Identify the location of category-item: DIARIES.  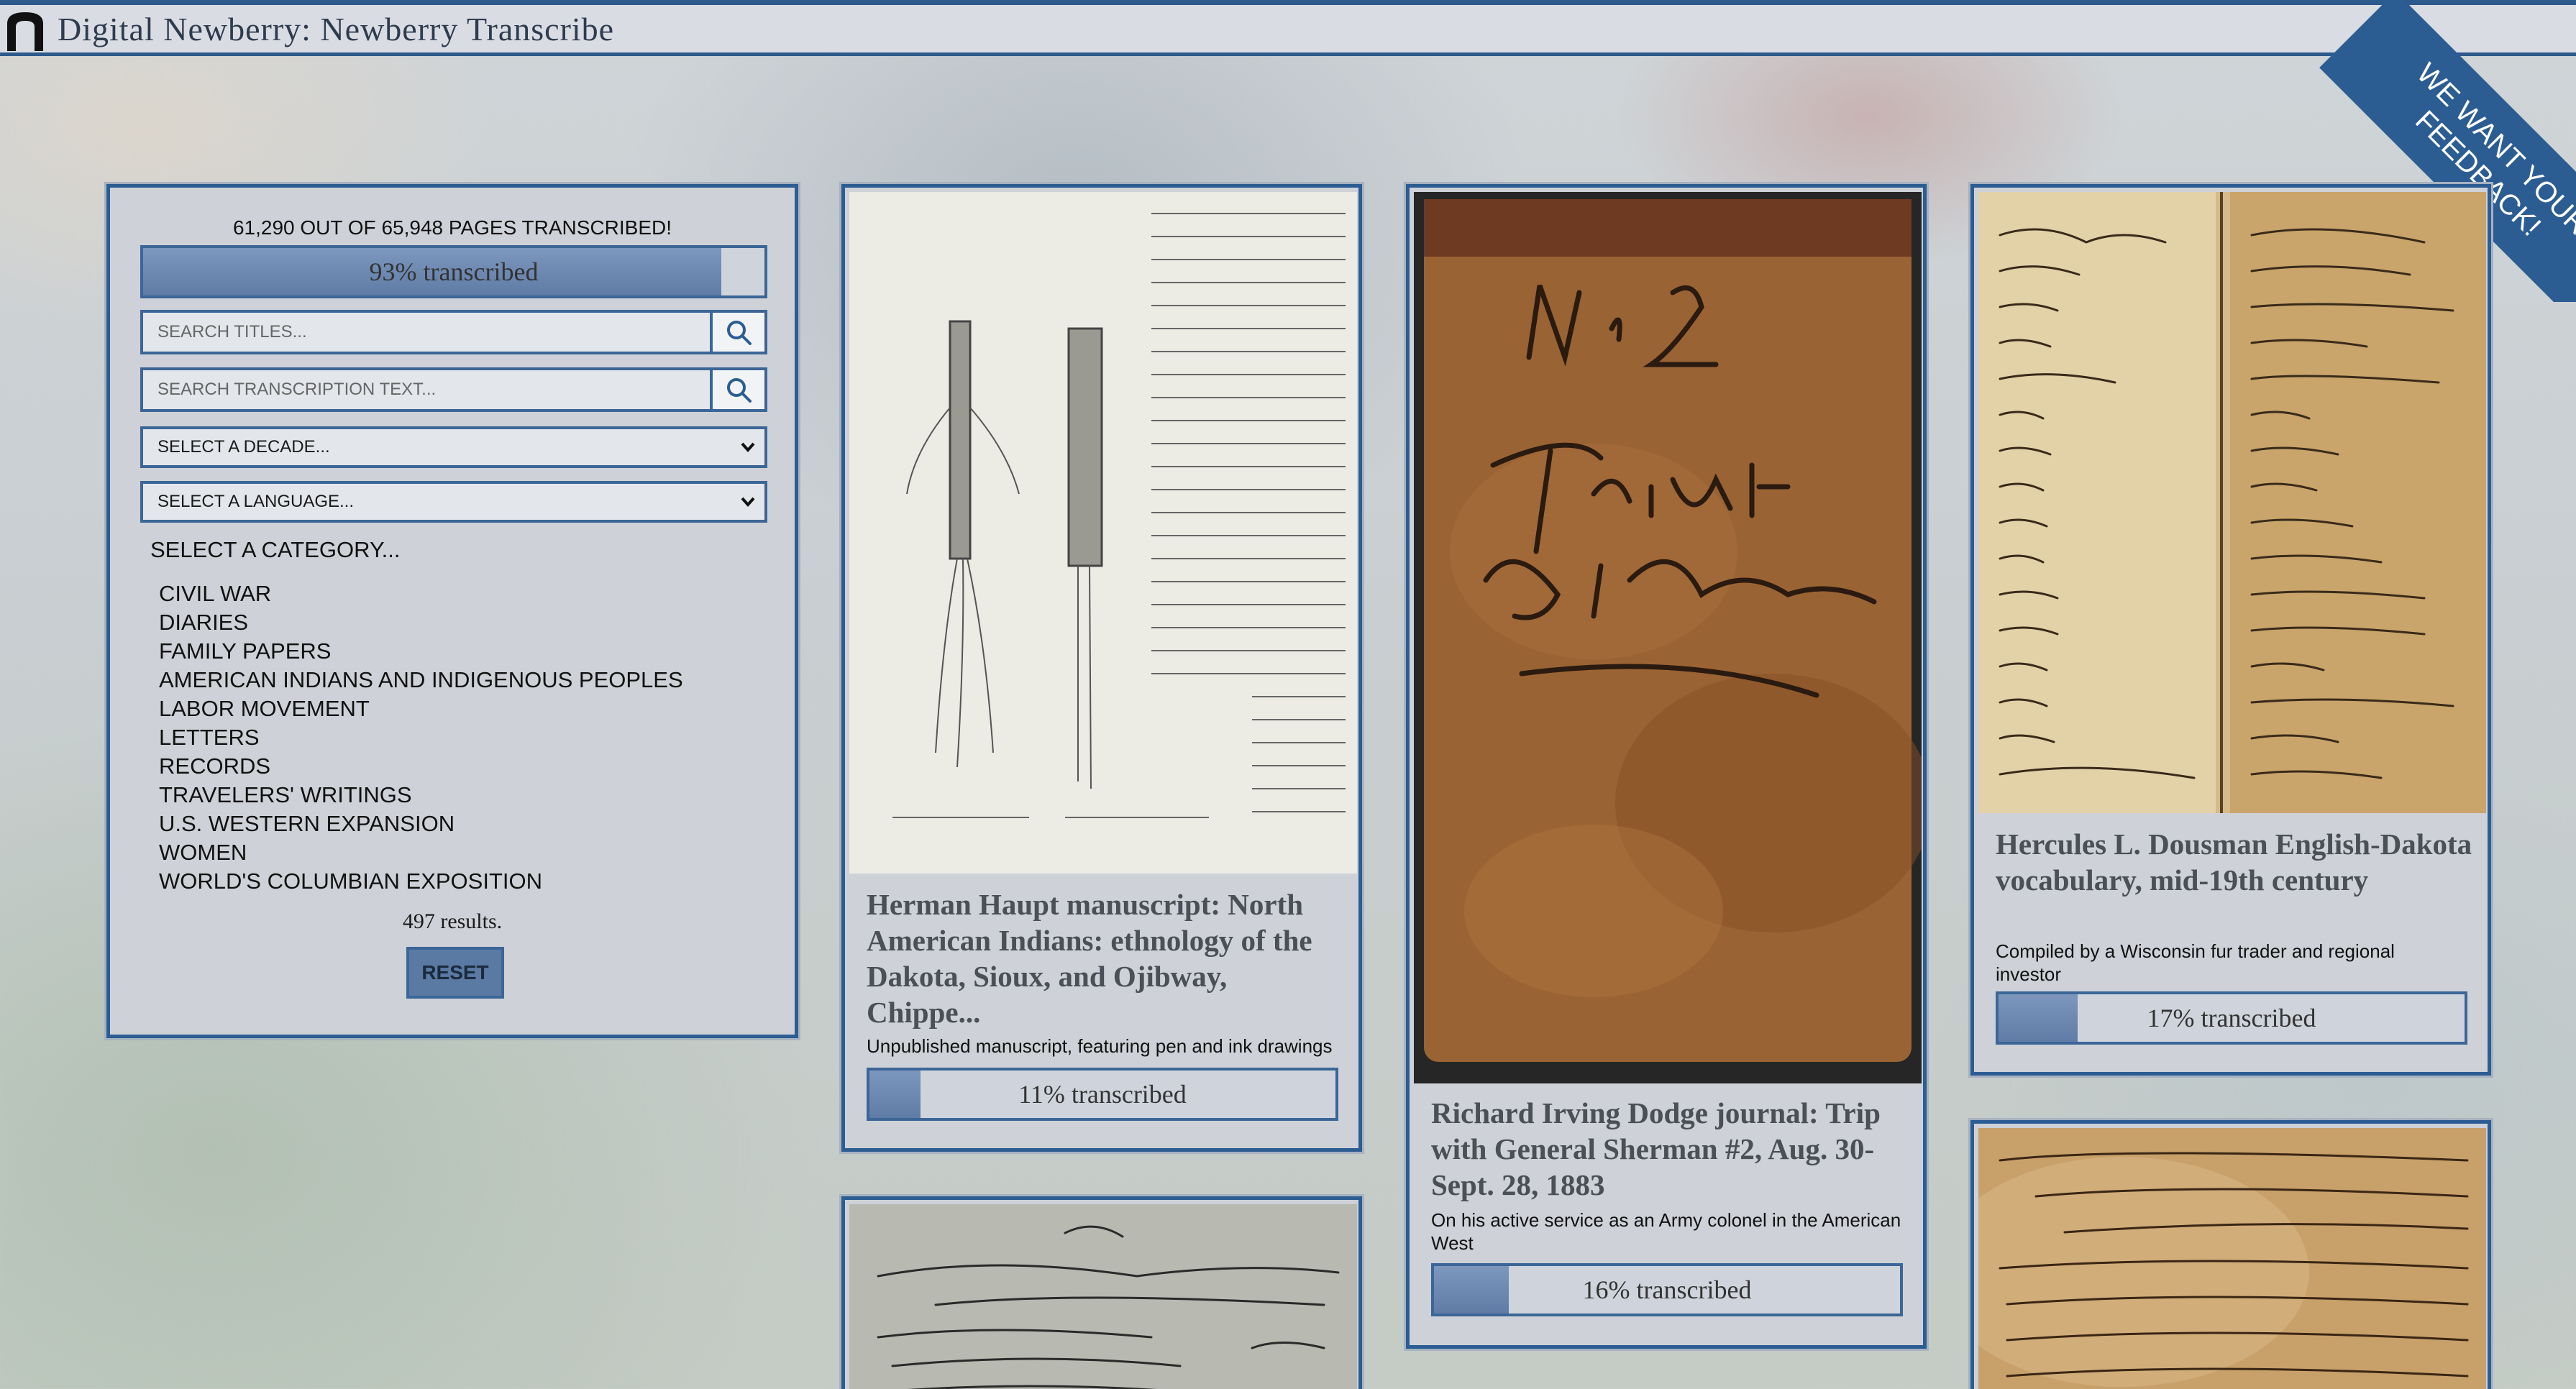
(421, 622).